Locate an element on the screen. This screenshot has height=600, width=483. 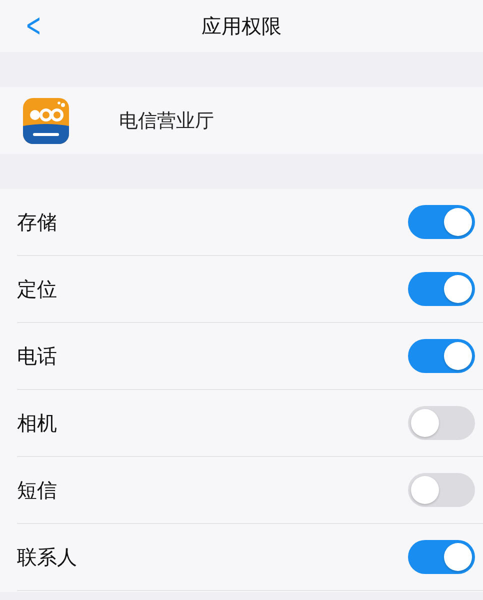
permission-label: 短信 is located at coordinates (37, 490).